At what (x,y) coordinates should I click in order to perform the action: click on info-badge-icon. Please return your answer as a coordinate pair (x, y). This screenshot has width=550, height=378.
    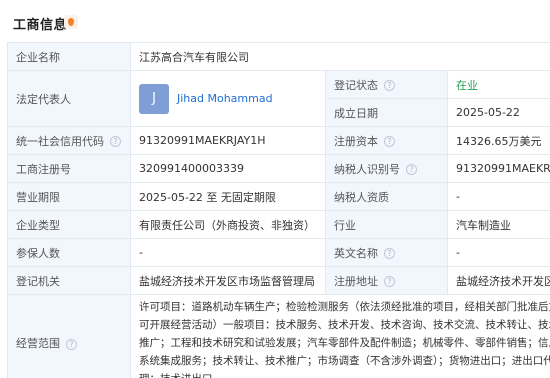
    Looking at the image, I should click on (71, 22).